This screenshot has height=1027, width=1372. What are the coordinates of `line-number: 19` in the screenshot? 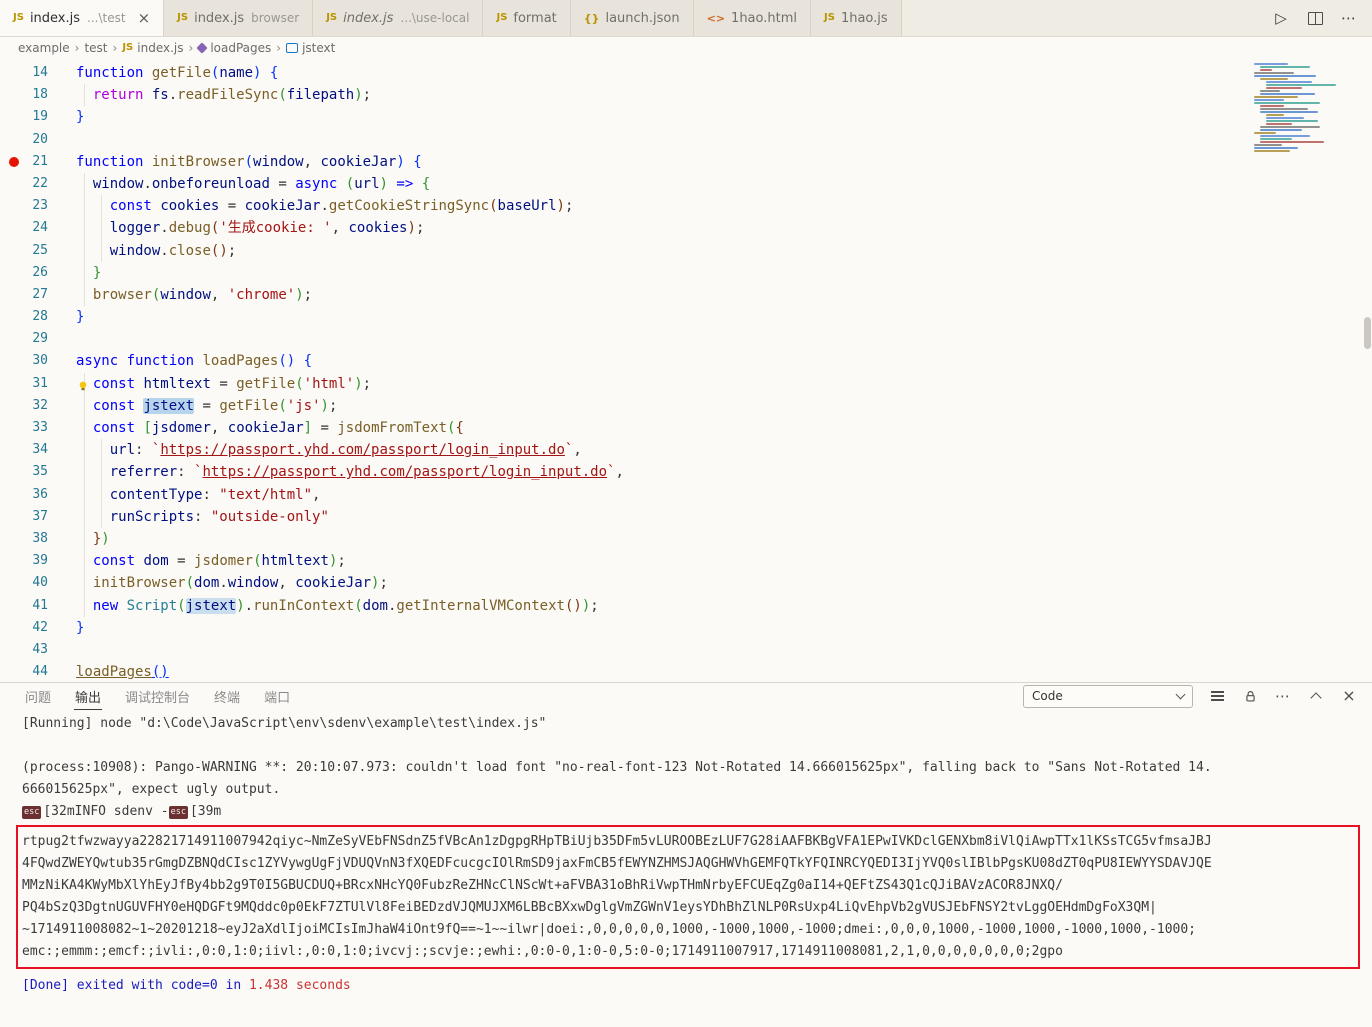 It's located at (24, 117).